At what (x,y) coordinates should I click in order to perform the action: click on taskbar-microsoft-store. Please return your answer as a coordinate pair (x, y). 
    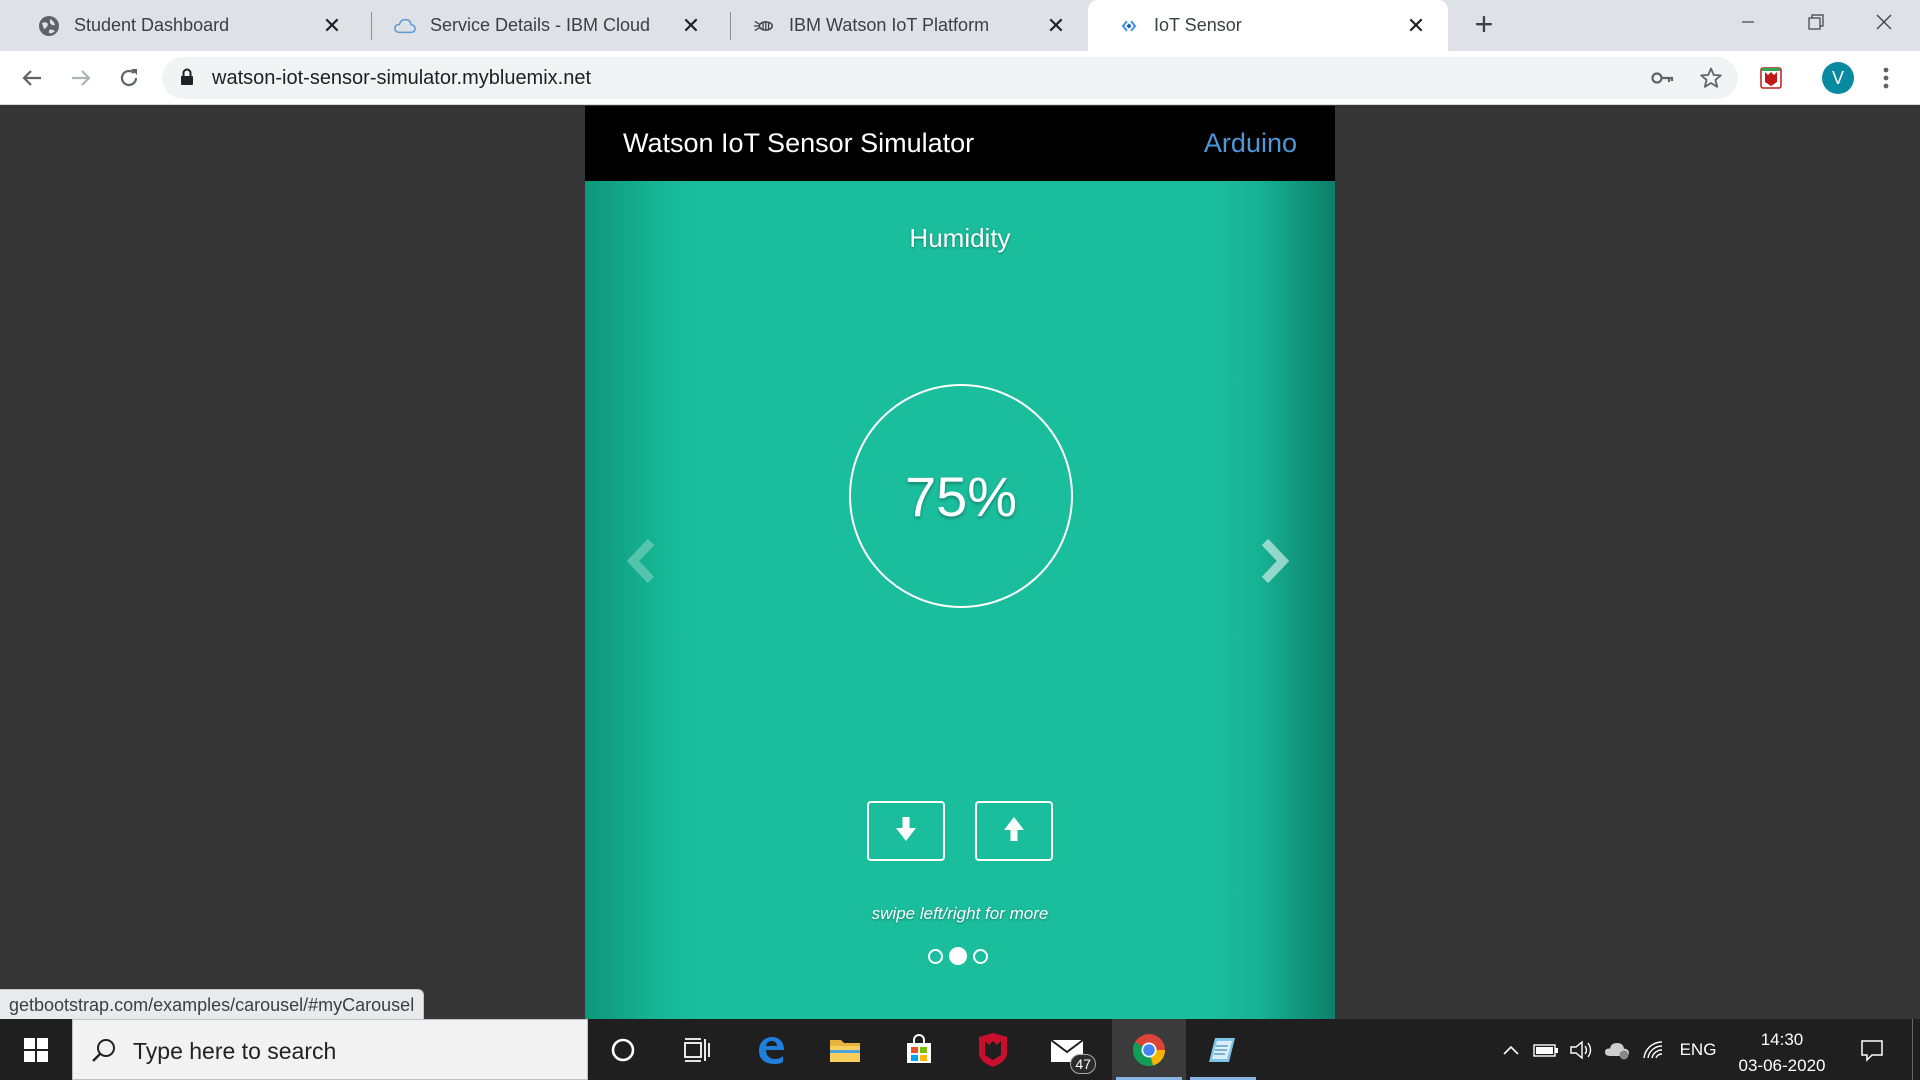
    Looking at the image, I should click on (919, 1049).